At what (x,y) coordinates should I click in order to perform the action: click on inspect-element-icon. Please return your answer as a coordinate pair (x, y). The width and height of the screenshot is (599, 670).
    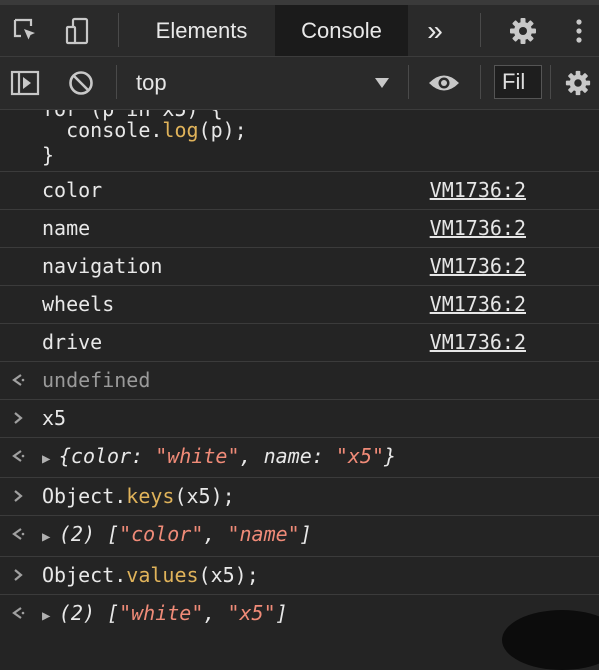
    Looking at the image, I should click on (26, 30).